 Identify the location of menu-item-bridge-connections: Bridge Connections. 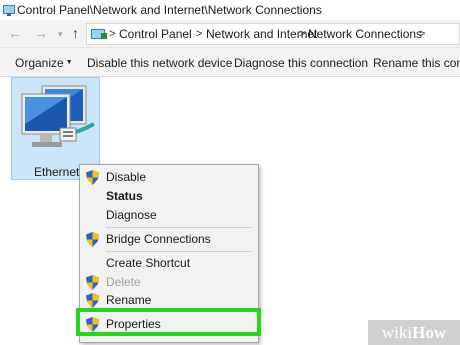
(169, 239).